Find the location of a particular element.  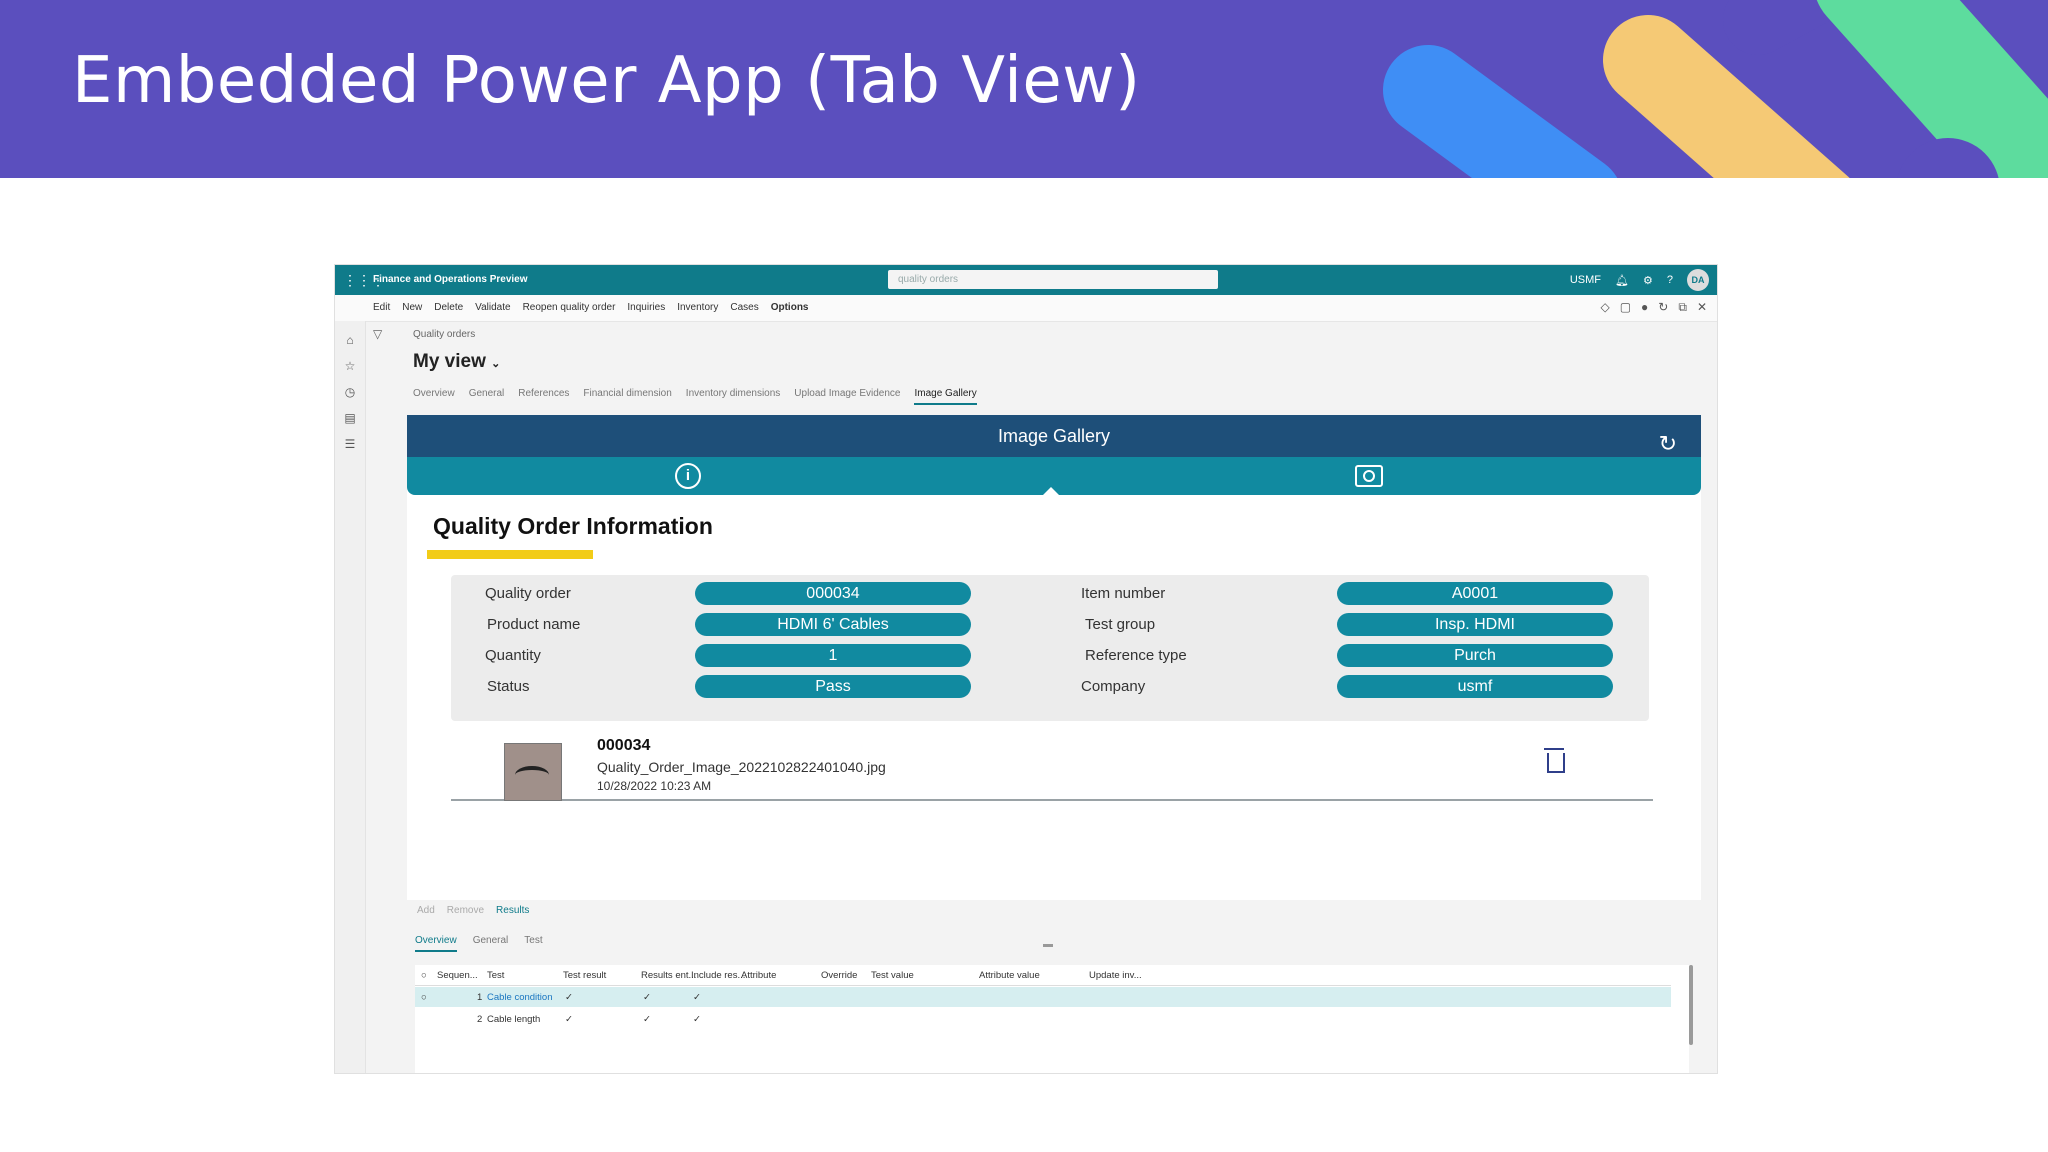

column-header: Test is located at coordinates (495, 975).